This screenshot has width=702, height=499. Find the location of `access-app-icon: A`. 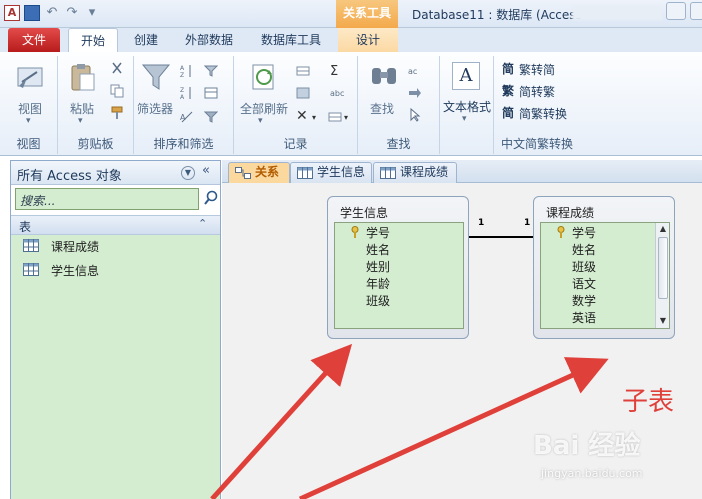

access-app-icon: A is located at coordinates (12, 13).